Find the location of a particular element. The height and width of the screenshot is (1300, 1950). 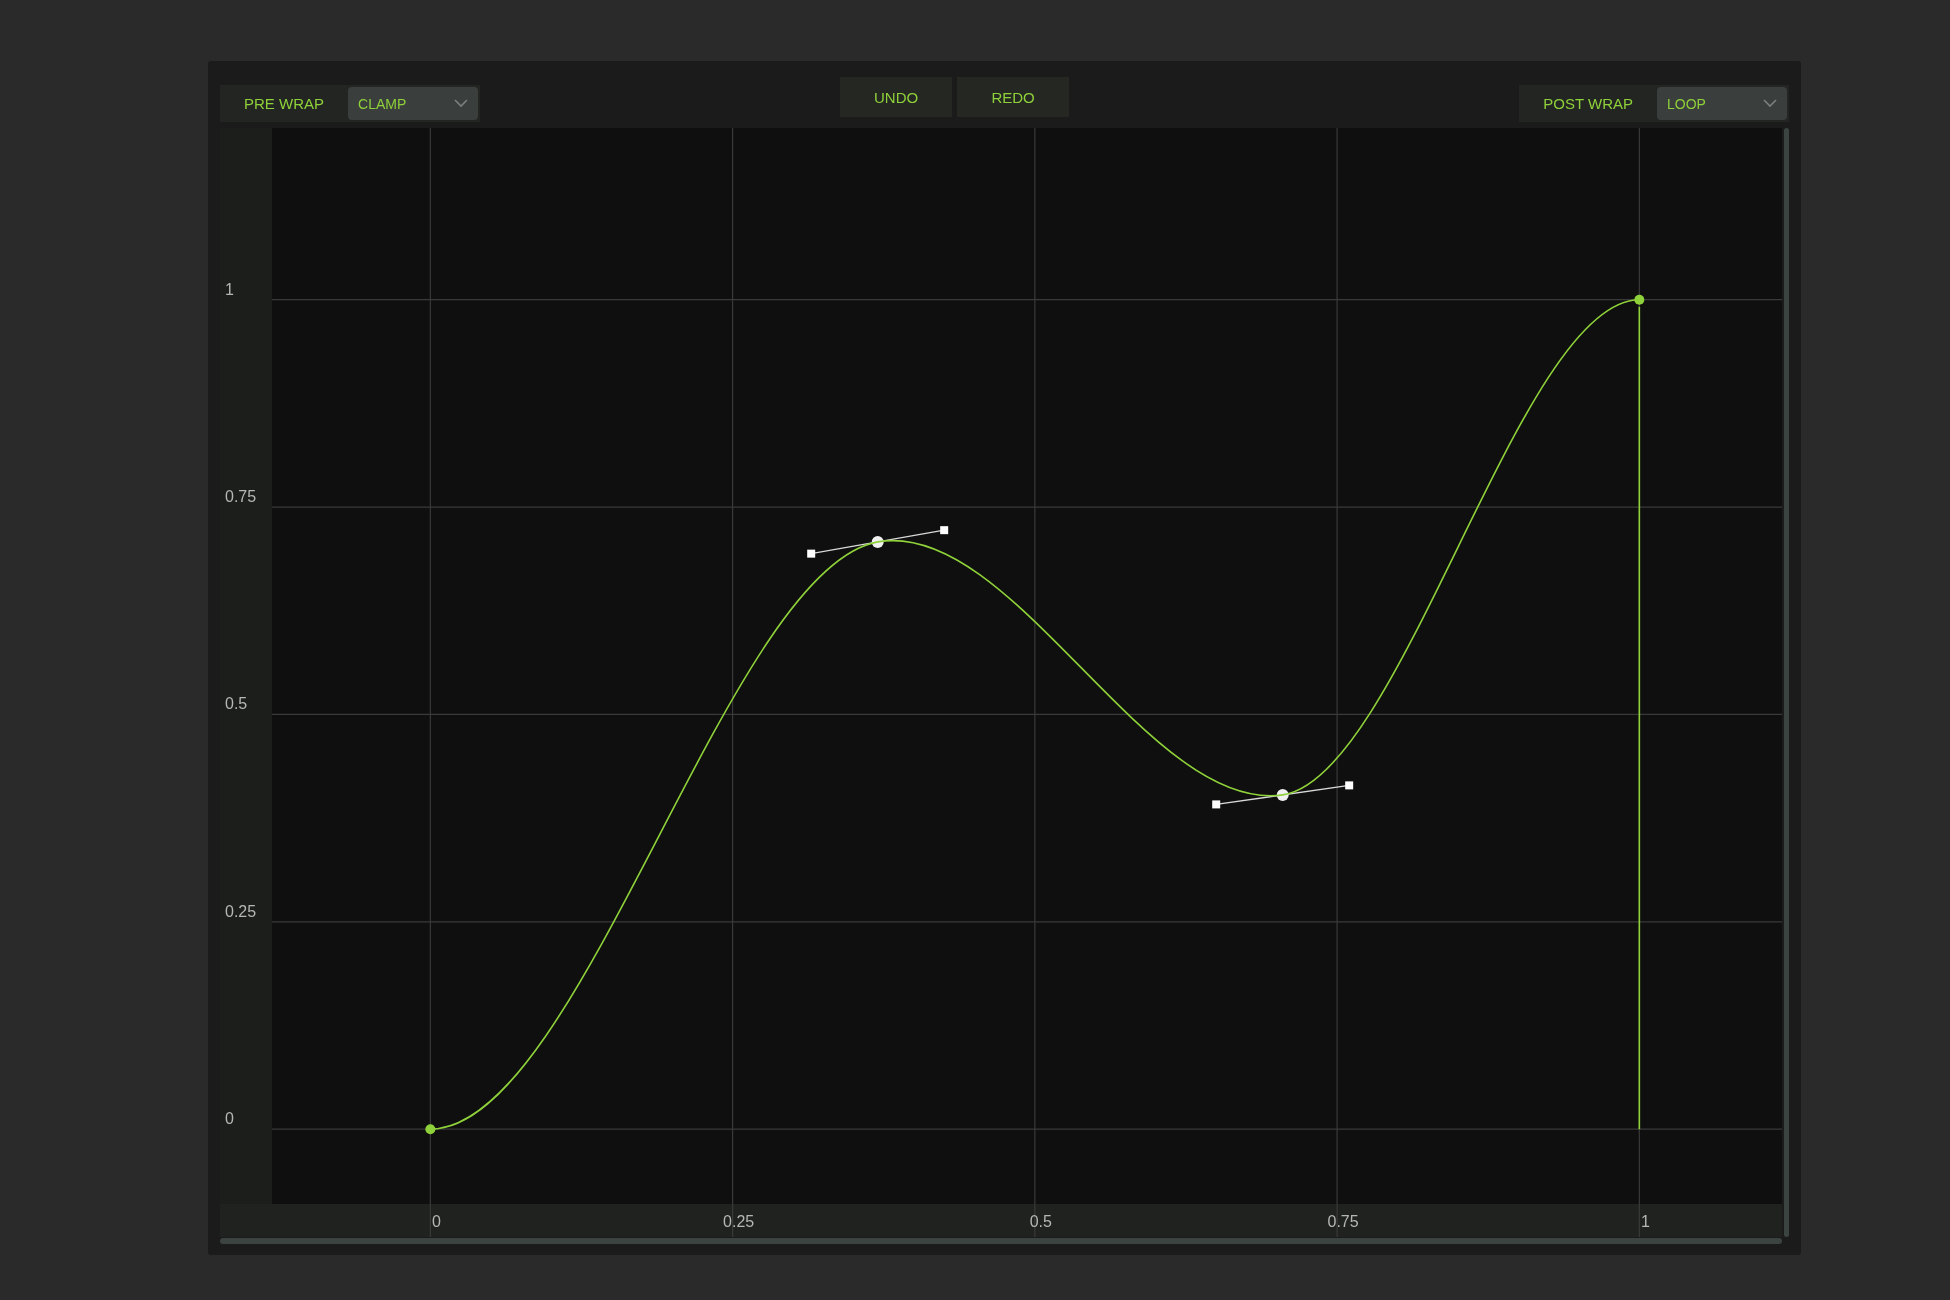

y-tick-label: 0 is located at coordinates (229, 1119).